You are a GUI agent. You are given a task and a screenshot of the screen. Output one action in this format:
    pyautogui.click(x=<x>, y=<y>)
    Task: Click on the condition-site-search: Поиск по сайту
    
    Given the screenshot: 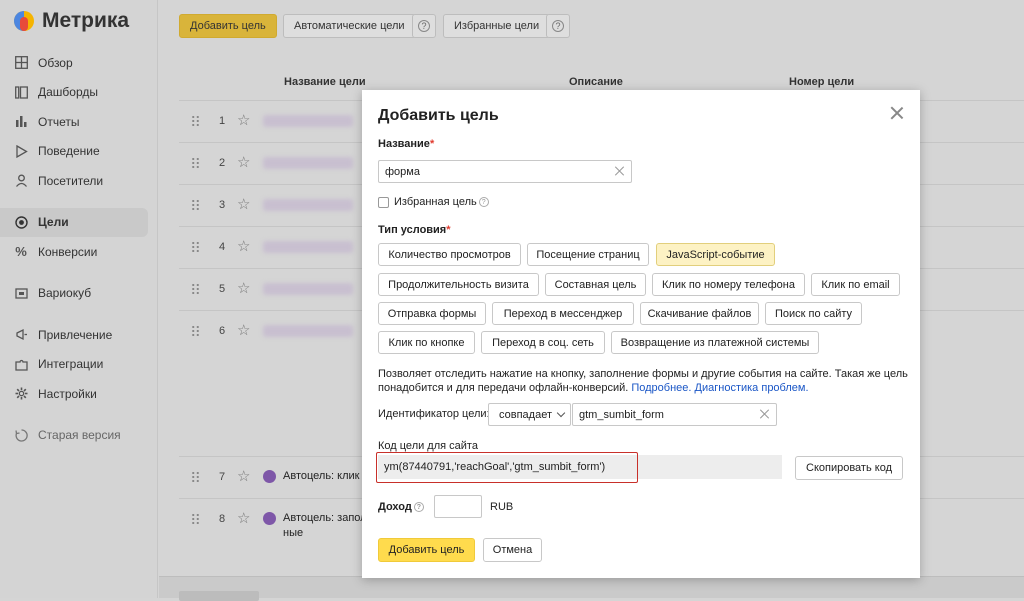 What is the action you would take?
    pyautogui.click(x=813, y=313)
    